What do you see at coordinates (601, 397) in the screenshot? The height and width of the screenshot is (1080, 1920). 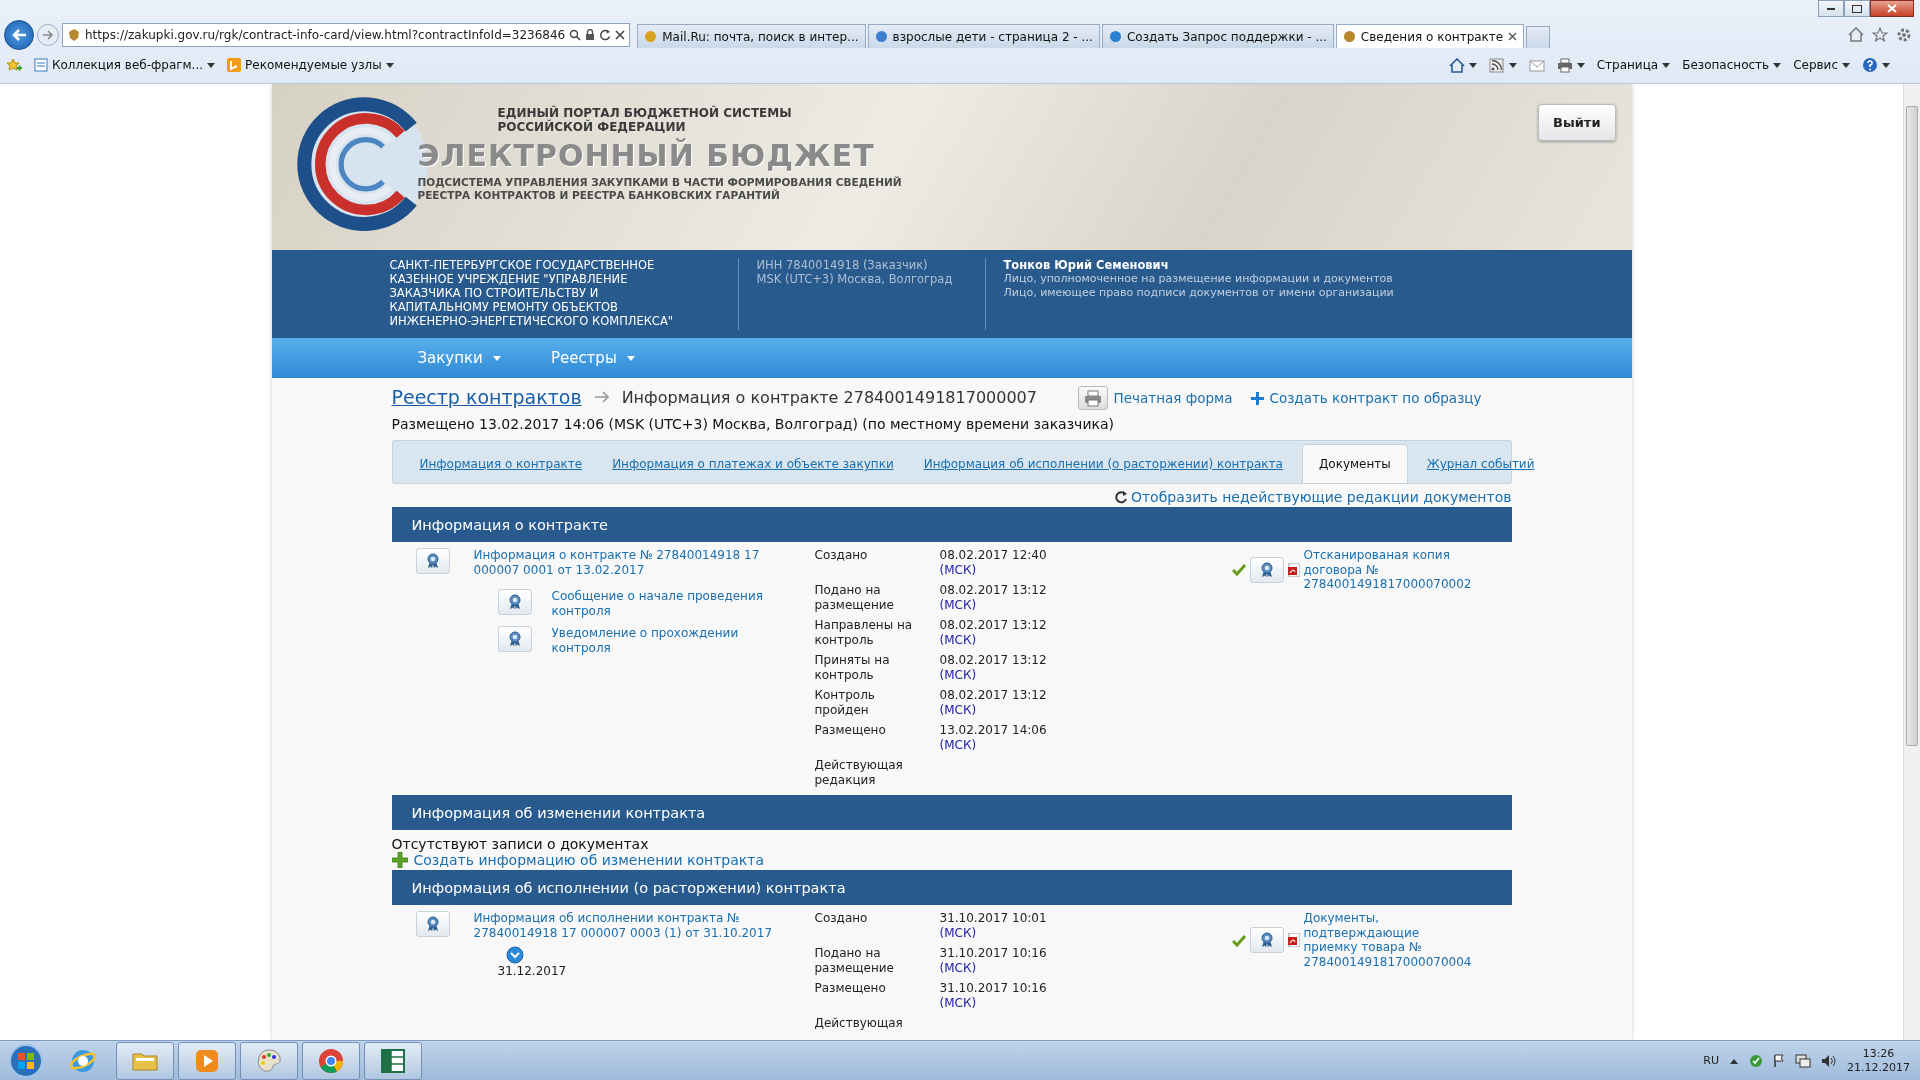 I see `arrow-icon` at bounding box center [601, 397].